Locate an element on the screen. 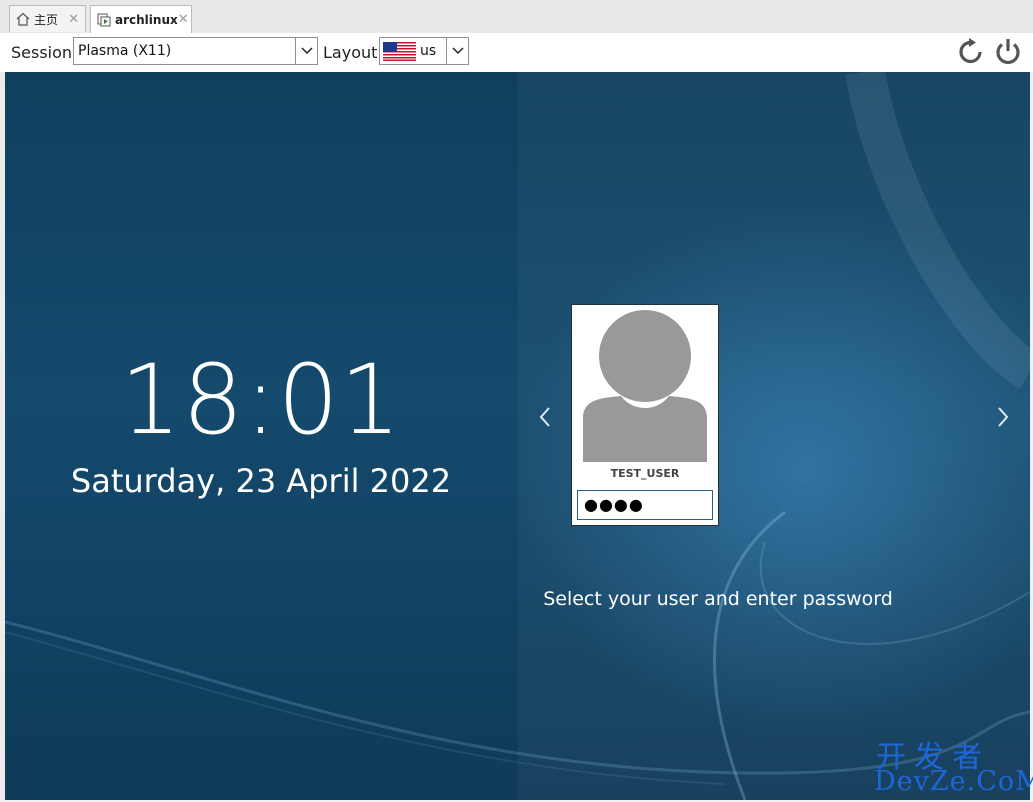 This screenshot has height=802, width=1033. tab-home-label: 主页 is located at coordinates (46, 19).